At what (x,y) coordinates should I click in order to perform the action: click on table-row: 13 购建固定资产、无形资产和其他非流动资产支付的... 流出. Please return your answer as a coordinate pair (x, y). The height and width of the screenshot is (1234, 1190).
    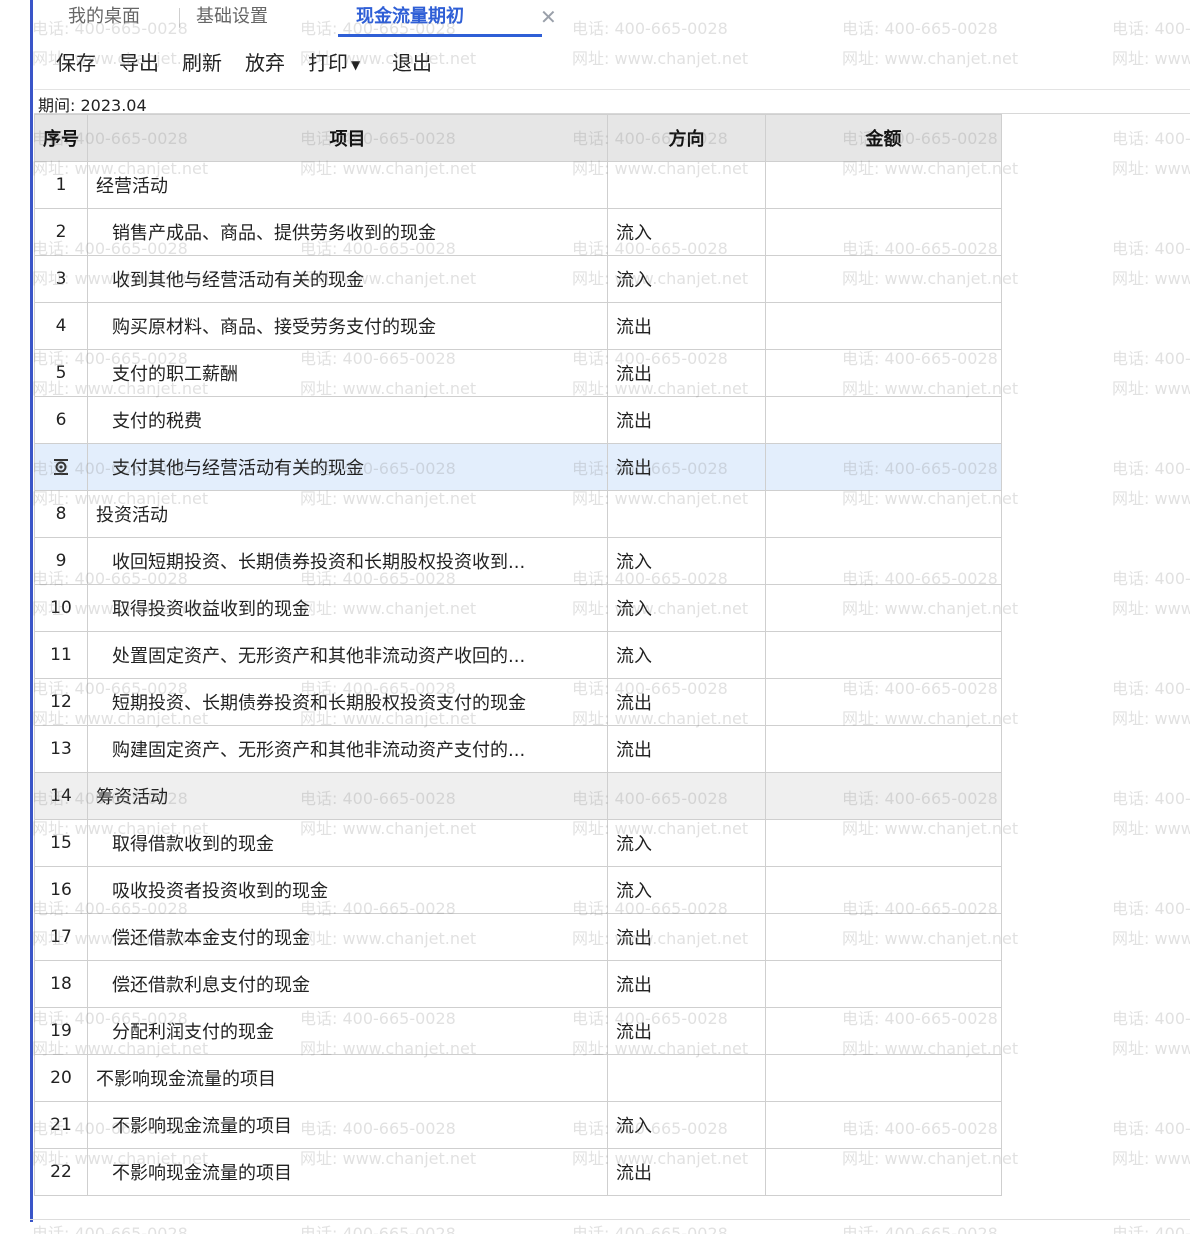
    Looking at the image, I should click on (518, 749).